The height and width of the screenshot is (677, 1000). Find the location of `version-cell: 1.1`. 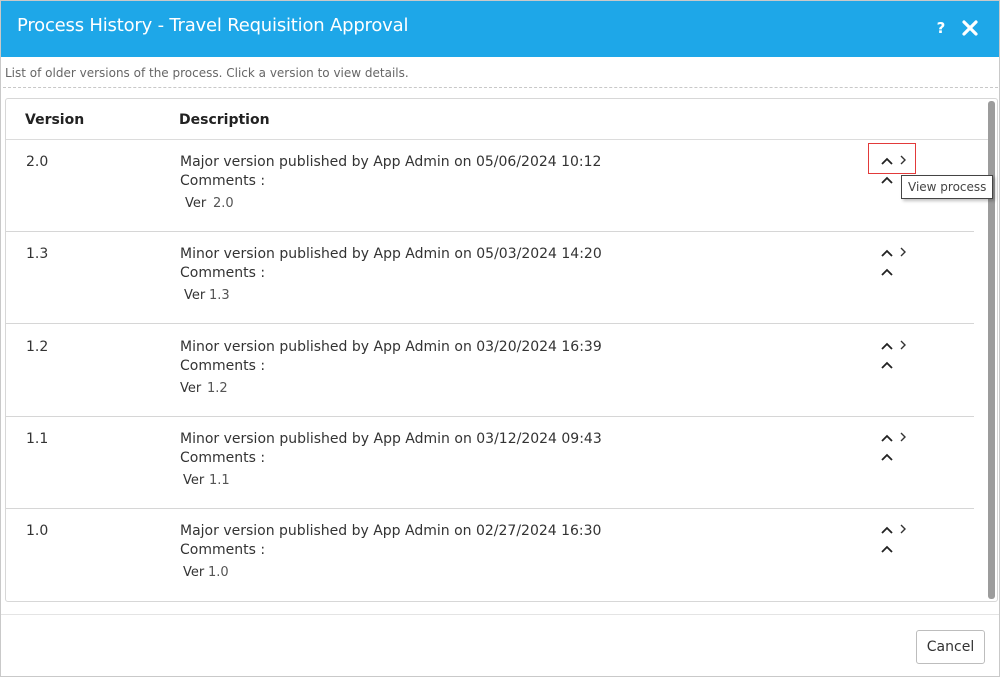

version-cell: 1.1 is located at coordinates (37, 439).